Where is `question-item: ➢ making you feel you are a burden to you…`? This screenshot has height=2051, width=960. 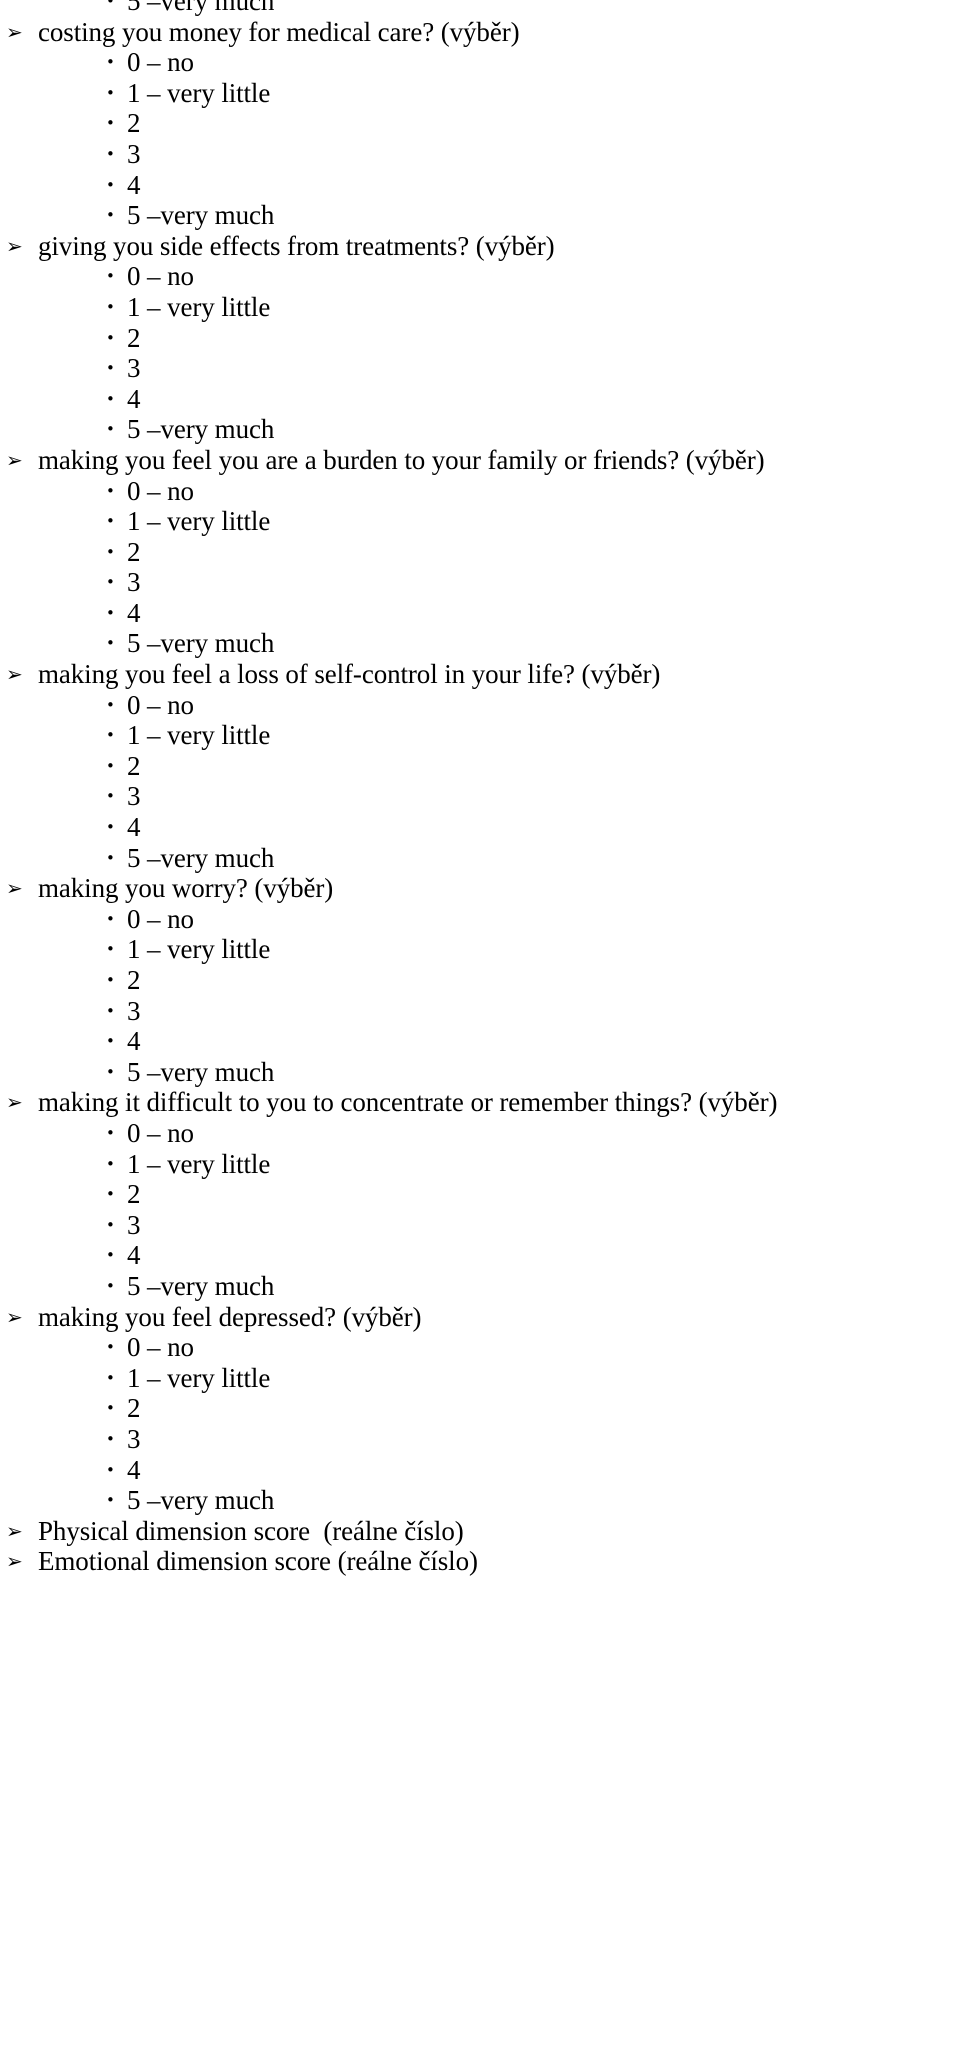 question-item: ➢ making you feel you are a burden to you… is located at coordinates (480, 460).